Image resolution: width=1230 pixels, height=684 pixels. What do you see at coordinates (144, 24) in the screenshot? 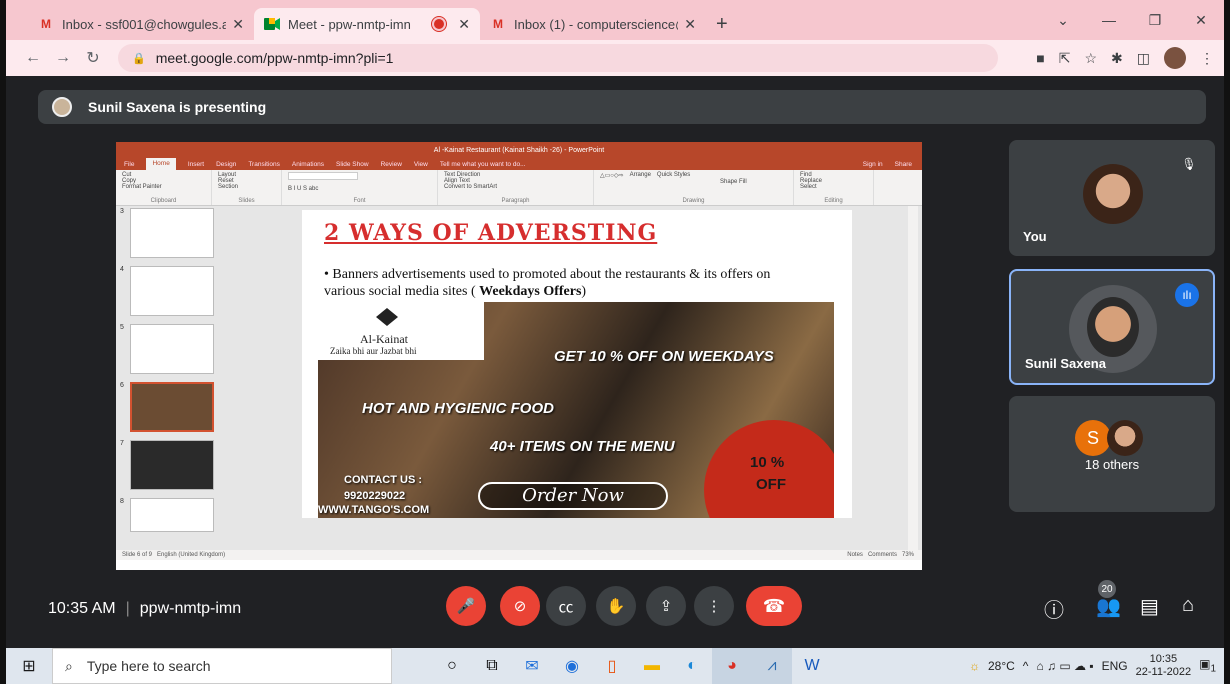
I see `tab-title: Inbox - ssf001@chowgules.ac.in` at bounding box center [144, 24].